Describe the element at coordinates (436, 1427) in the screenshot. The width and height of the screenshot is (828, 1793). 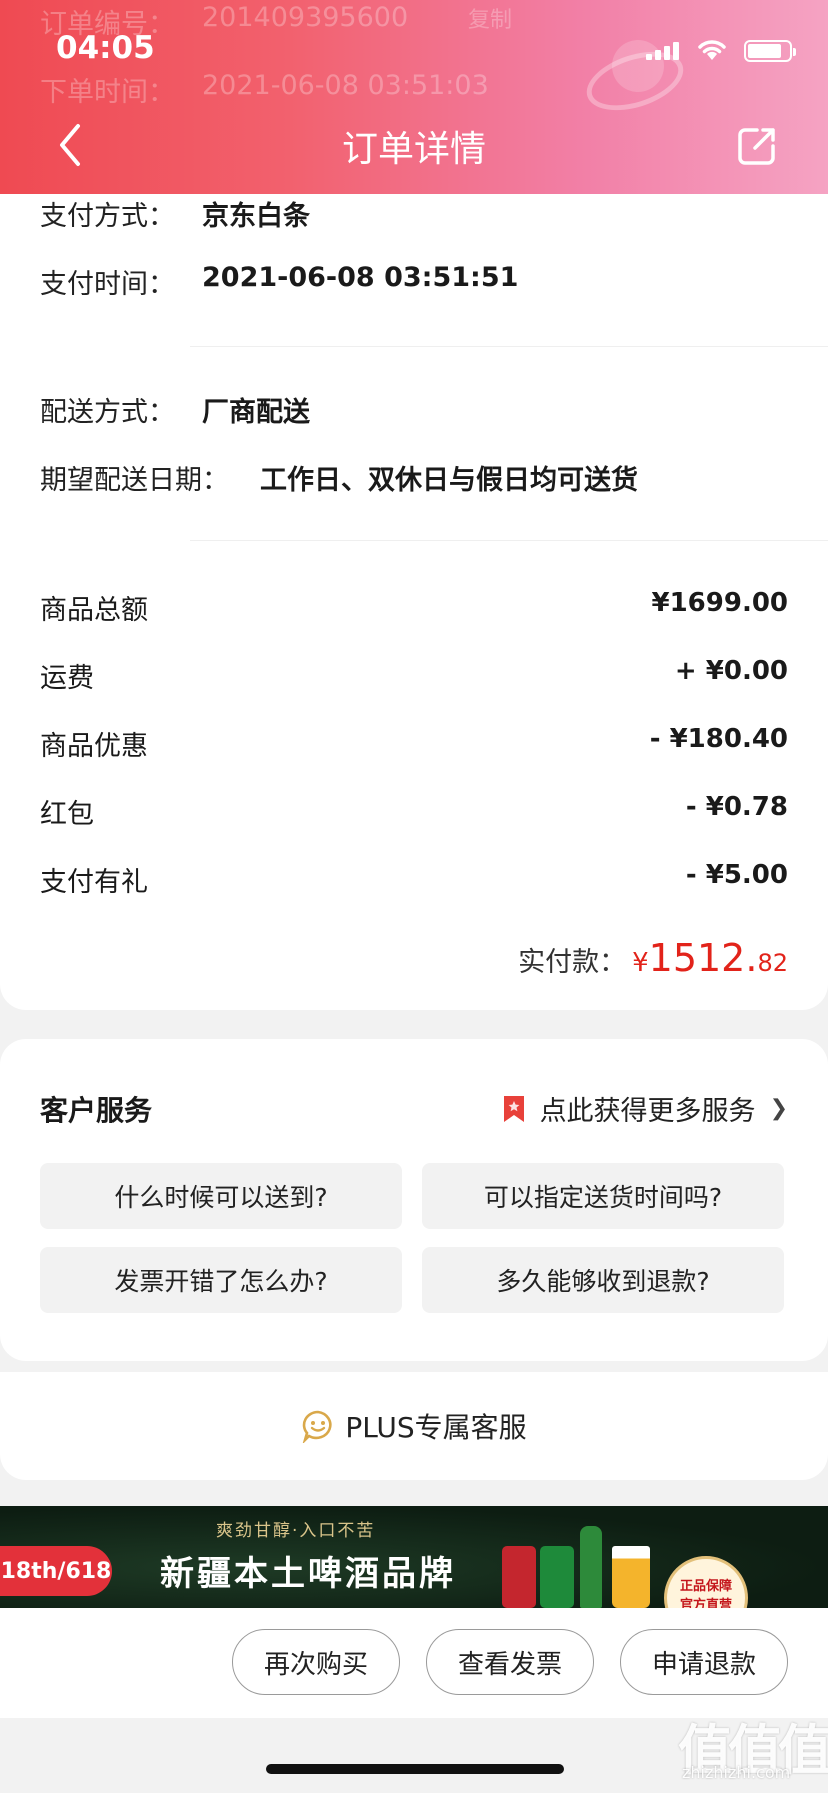
I see `plus-service-label: PLUS专属客服` at that location.